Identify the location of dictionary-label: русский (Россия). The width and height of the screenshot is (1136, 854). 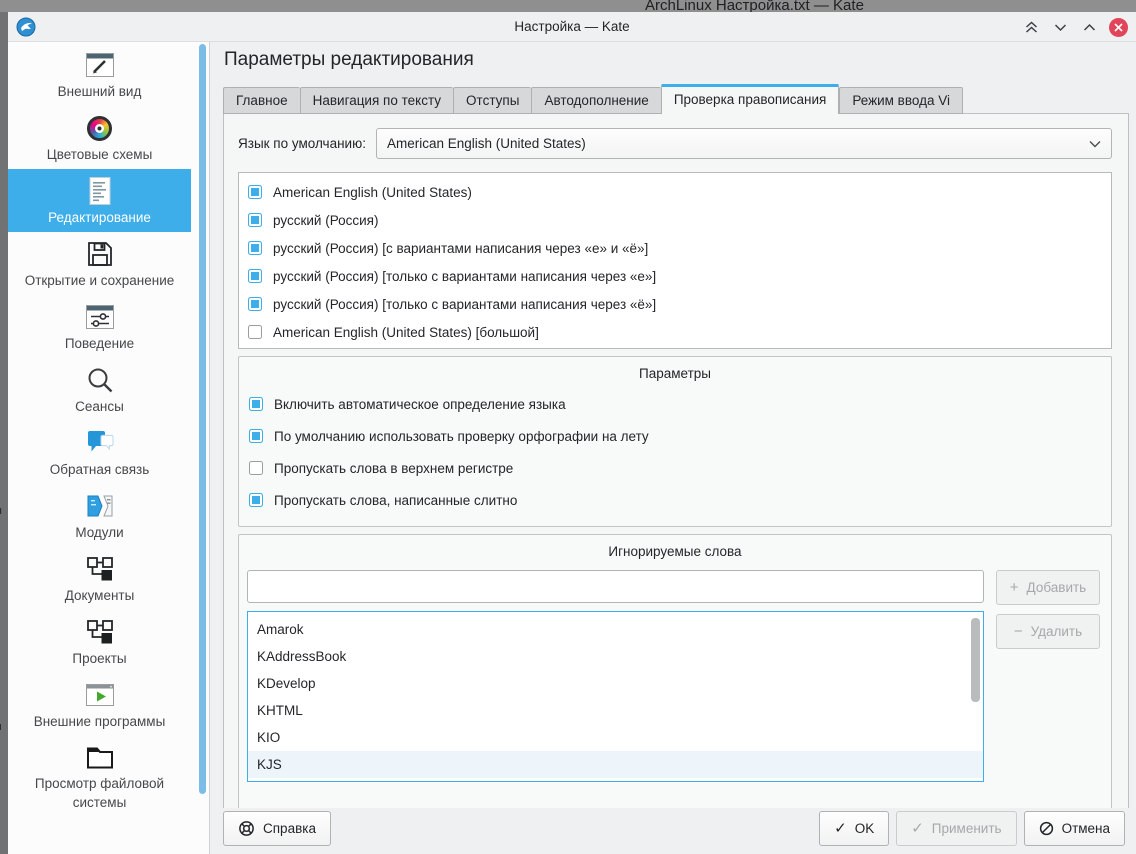
(326, 220).